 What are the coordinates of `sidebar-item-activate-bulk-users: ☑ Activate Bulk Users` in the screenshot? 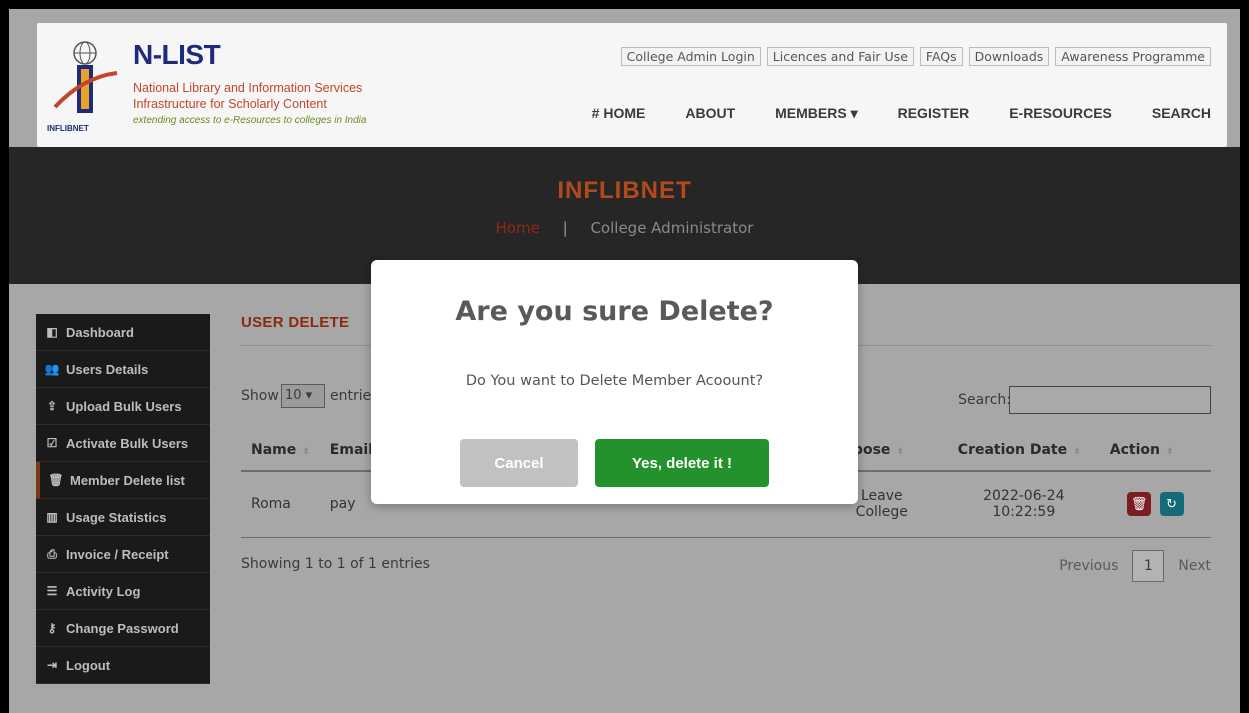 It's located at (123, 443).